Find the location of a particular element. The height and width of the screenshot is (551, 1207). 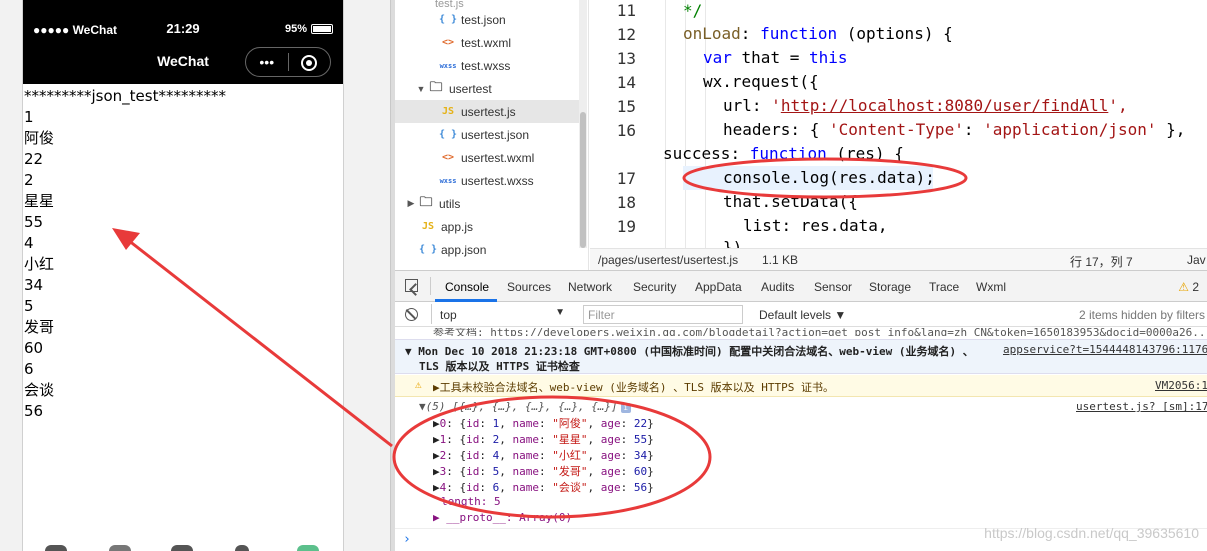

indent-guide is located at coordinates (665, 124).